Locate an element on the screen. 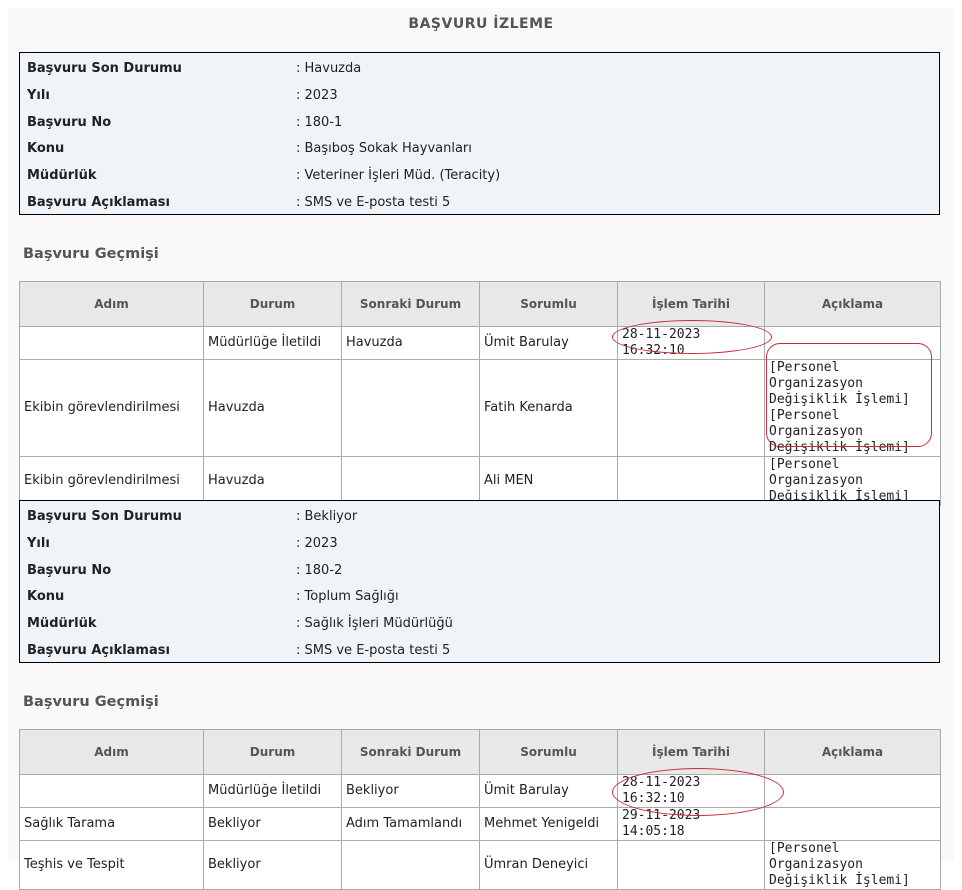 The height and width of the screenshot is (890, 962). cell-step: Teşhis ve Tespit is located at coordinates (111, 865).